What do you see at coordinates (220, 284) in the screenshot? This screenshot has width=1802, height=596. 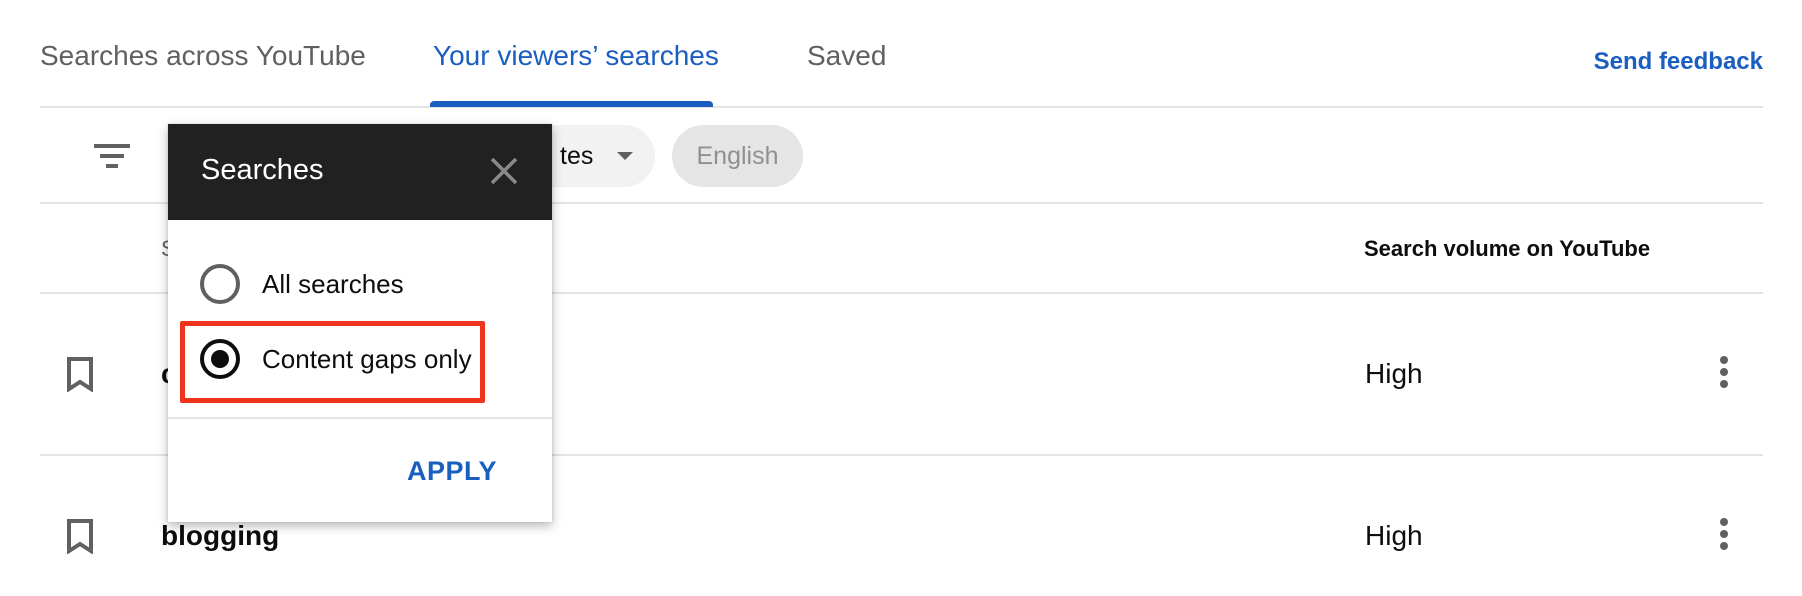 I see `radio-button` at bounding box center [220, 284].